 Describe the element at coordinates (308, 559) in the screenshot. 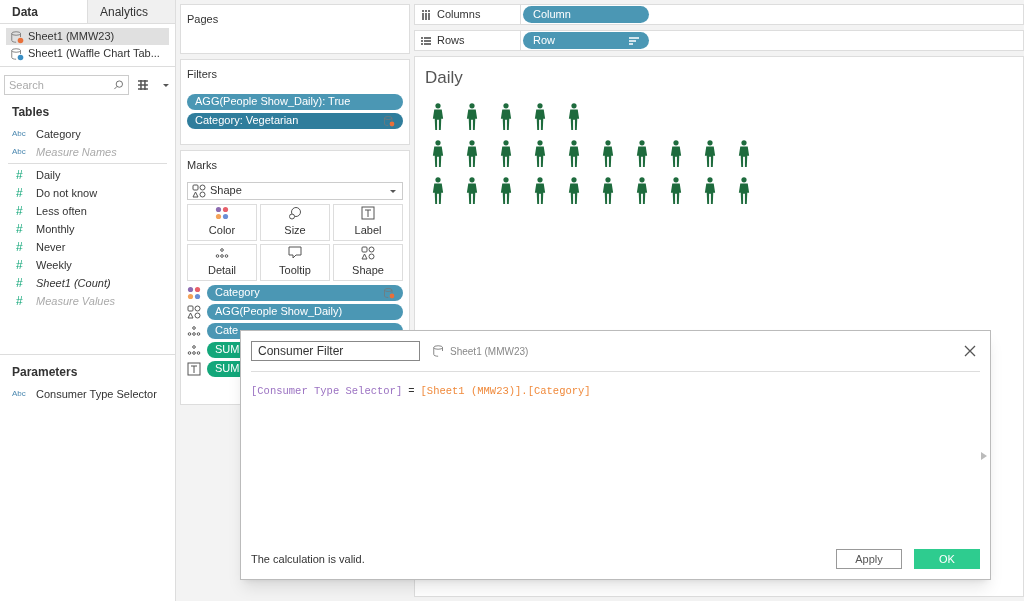

I see `validation-message: The calculation is valid.` at that location.